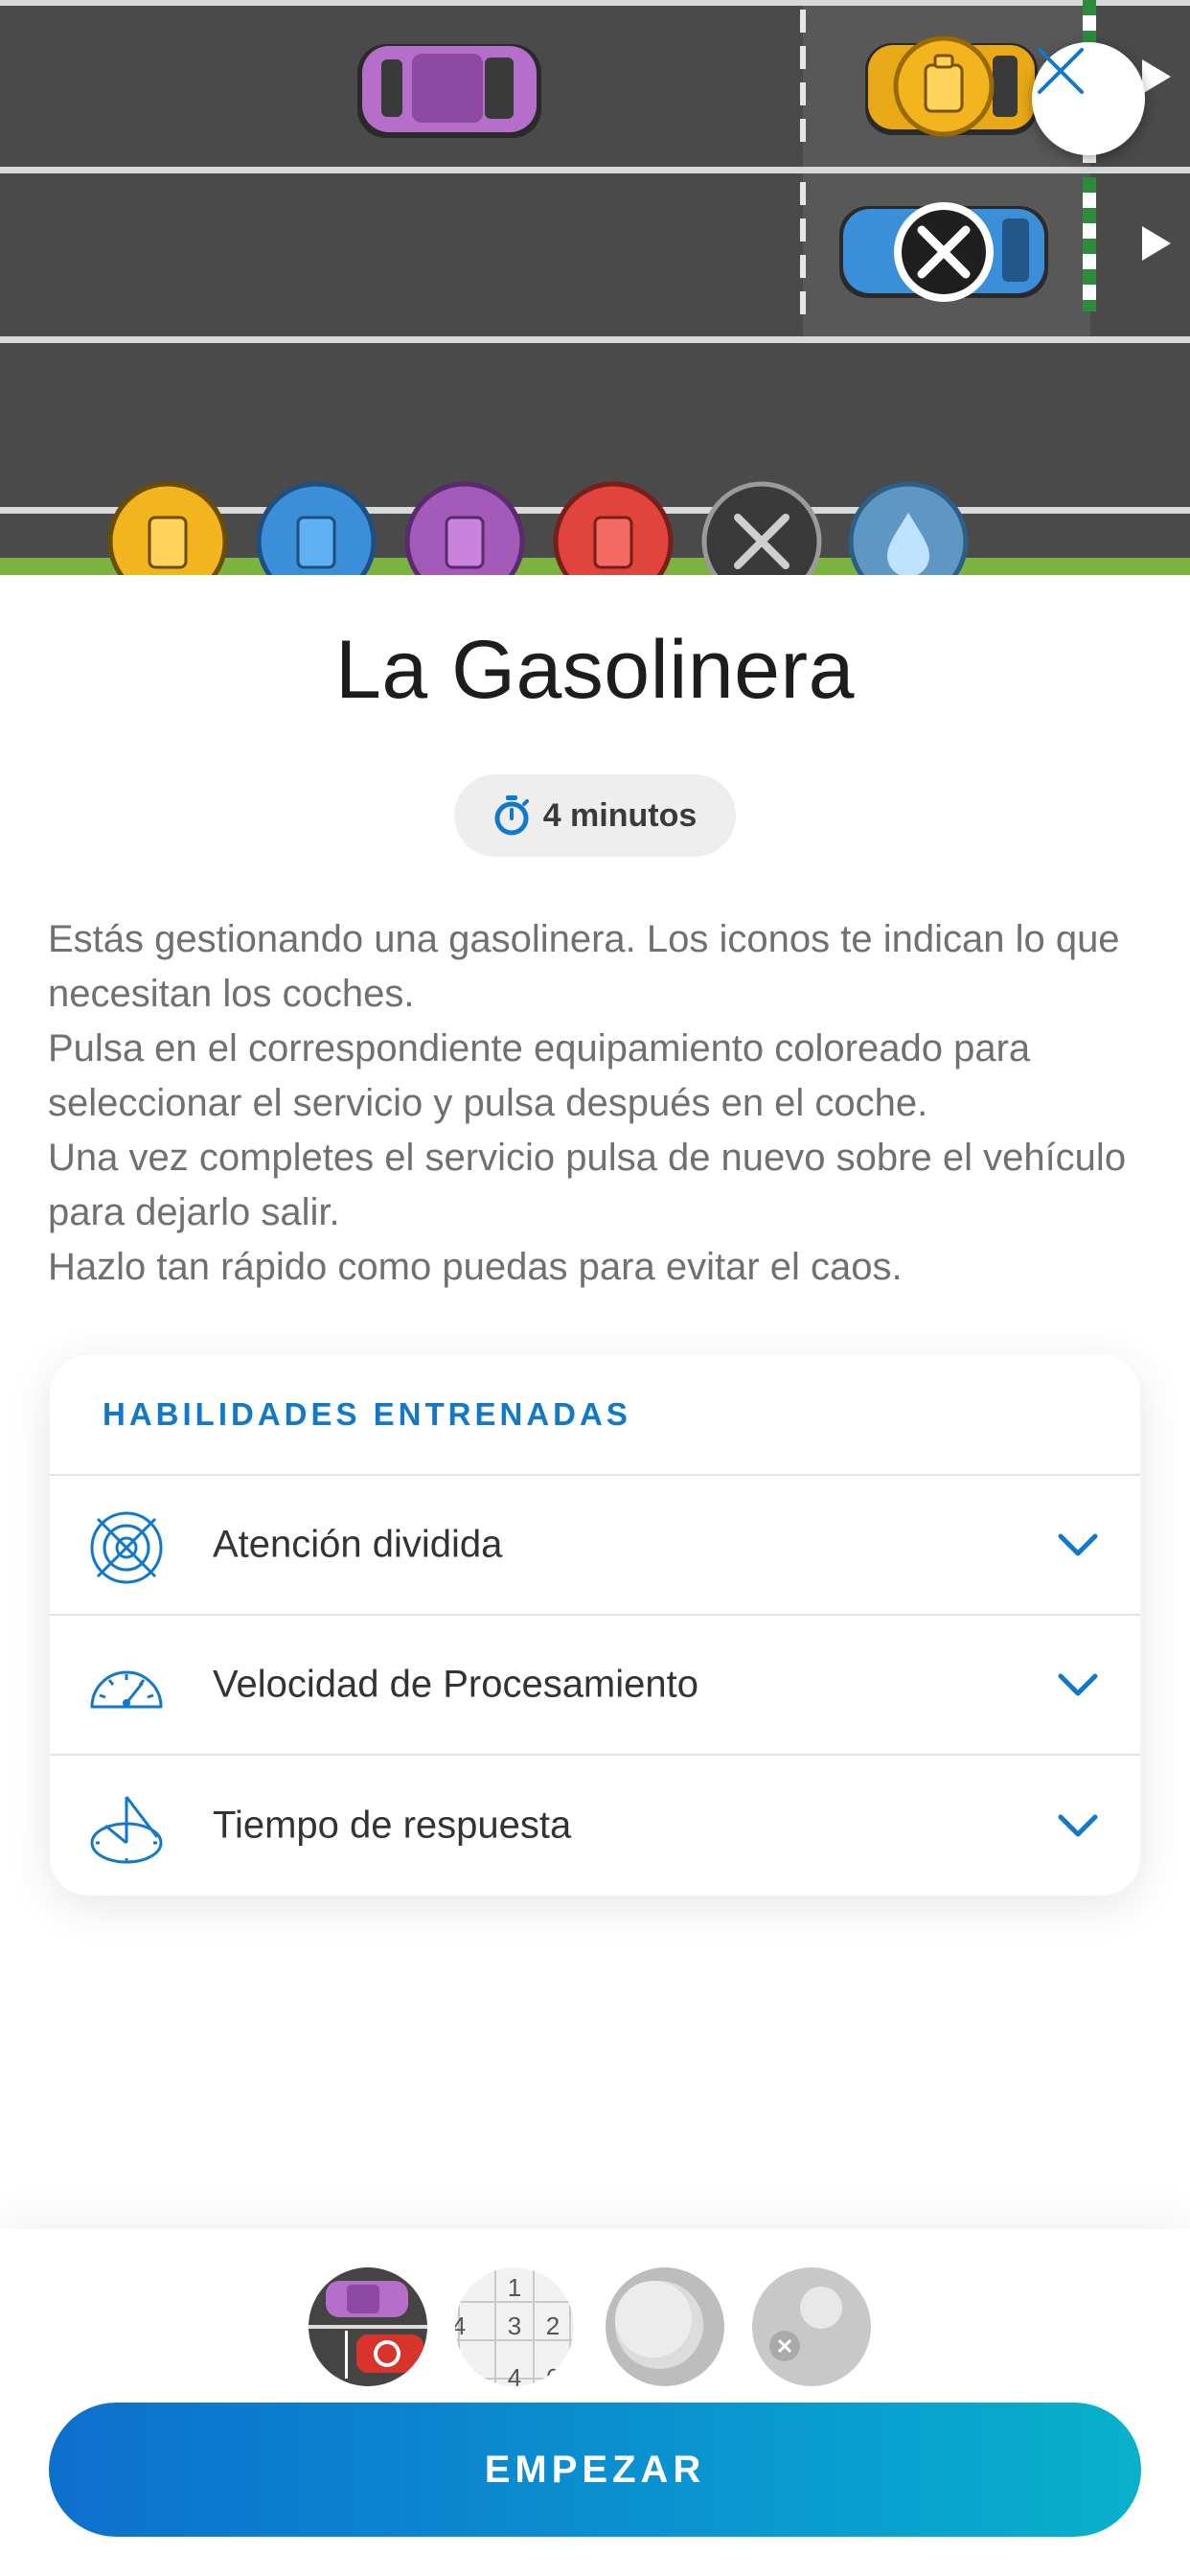  I want to click on close-icon, so click(1061, 71).